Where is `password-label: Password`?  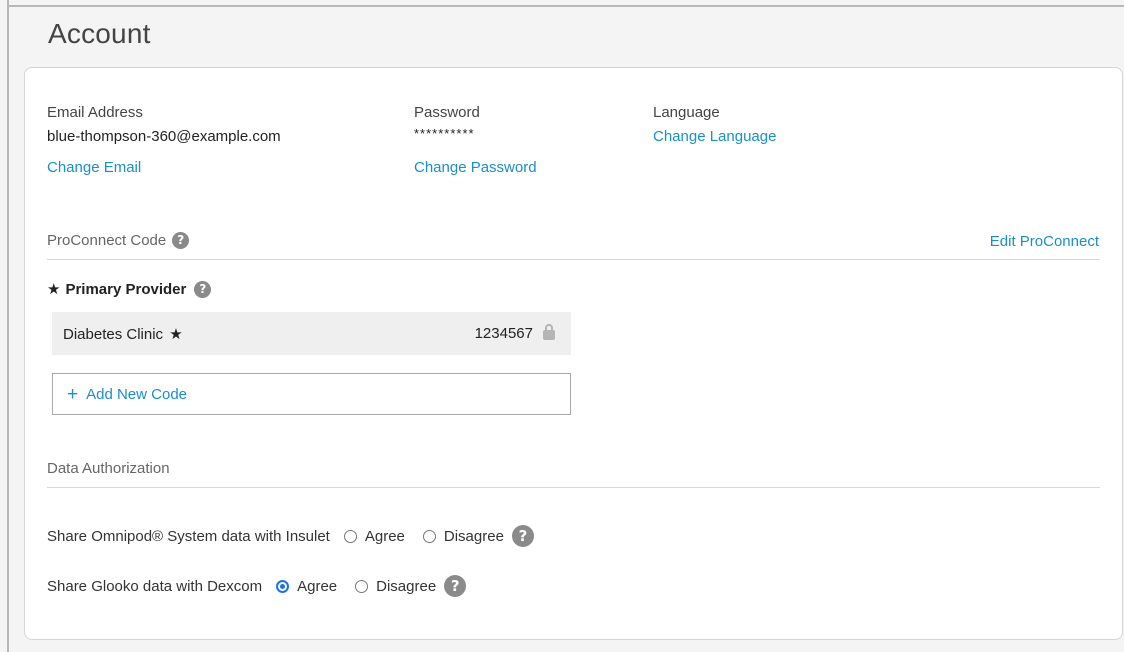 password-label: Password is located at coordinates (447, 112).